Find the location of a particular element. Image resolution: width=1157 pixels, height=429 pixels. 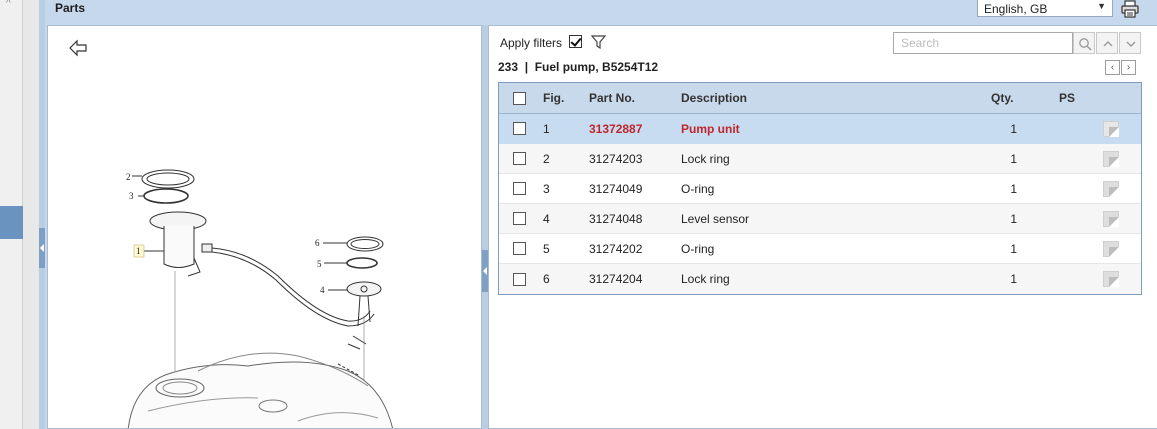

fig-number: 5 is located at coordinates (546, 248).